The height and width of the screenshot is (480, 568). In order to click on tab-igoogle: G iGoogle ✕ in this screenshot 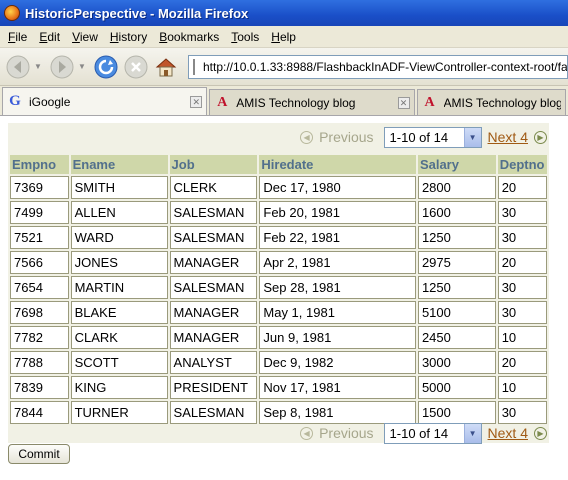, I will do `click(105, 101)`.